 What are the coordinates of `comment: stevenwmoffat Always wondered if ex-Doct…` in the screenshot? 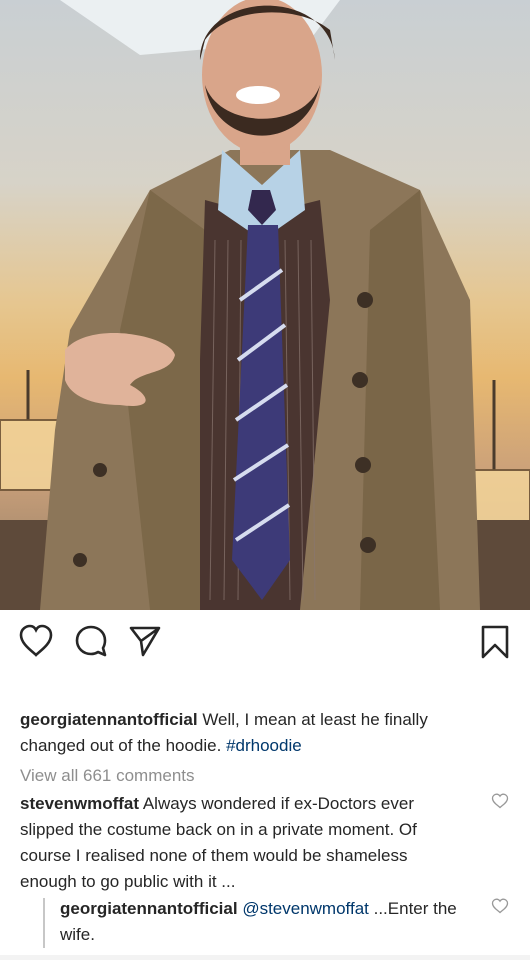 It's located at (242, 843).